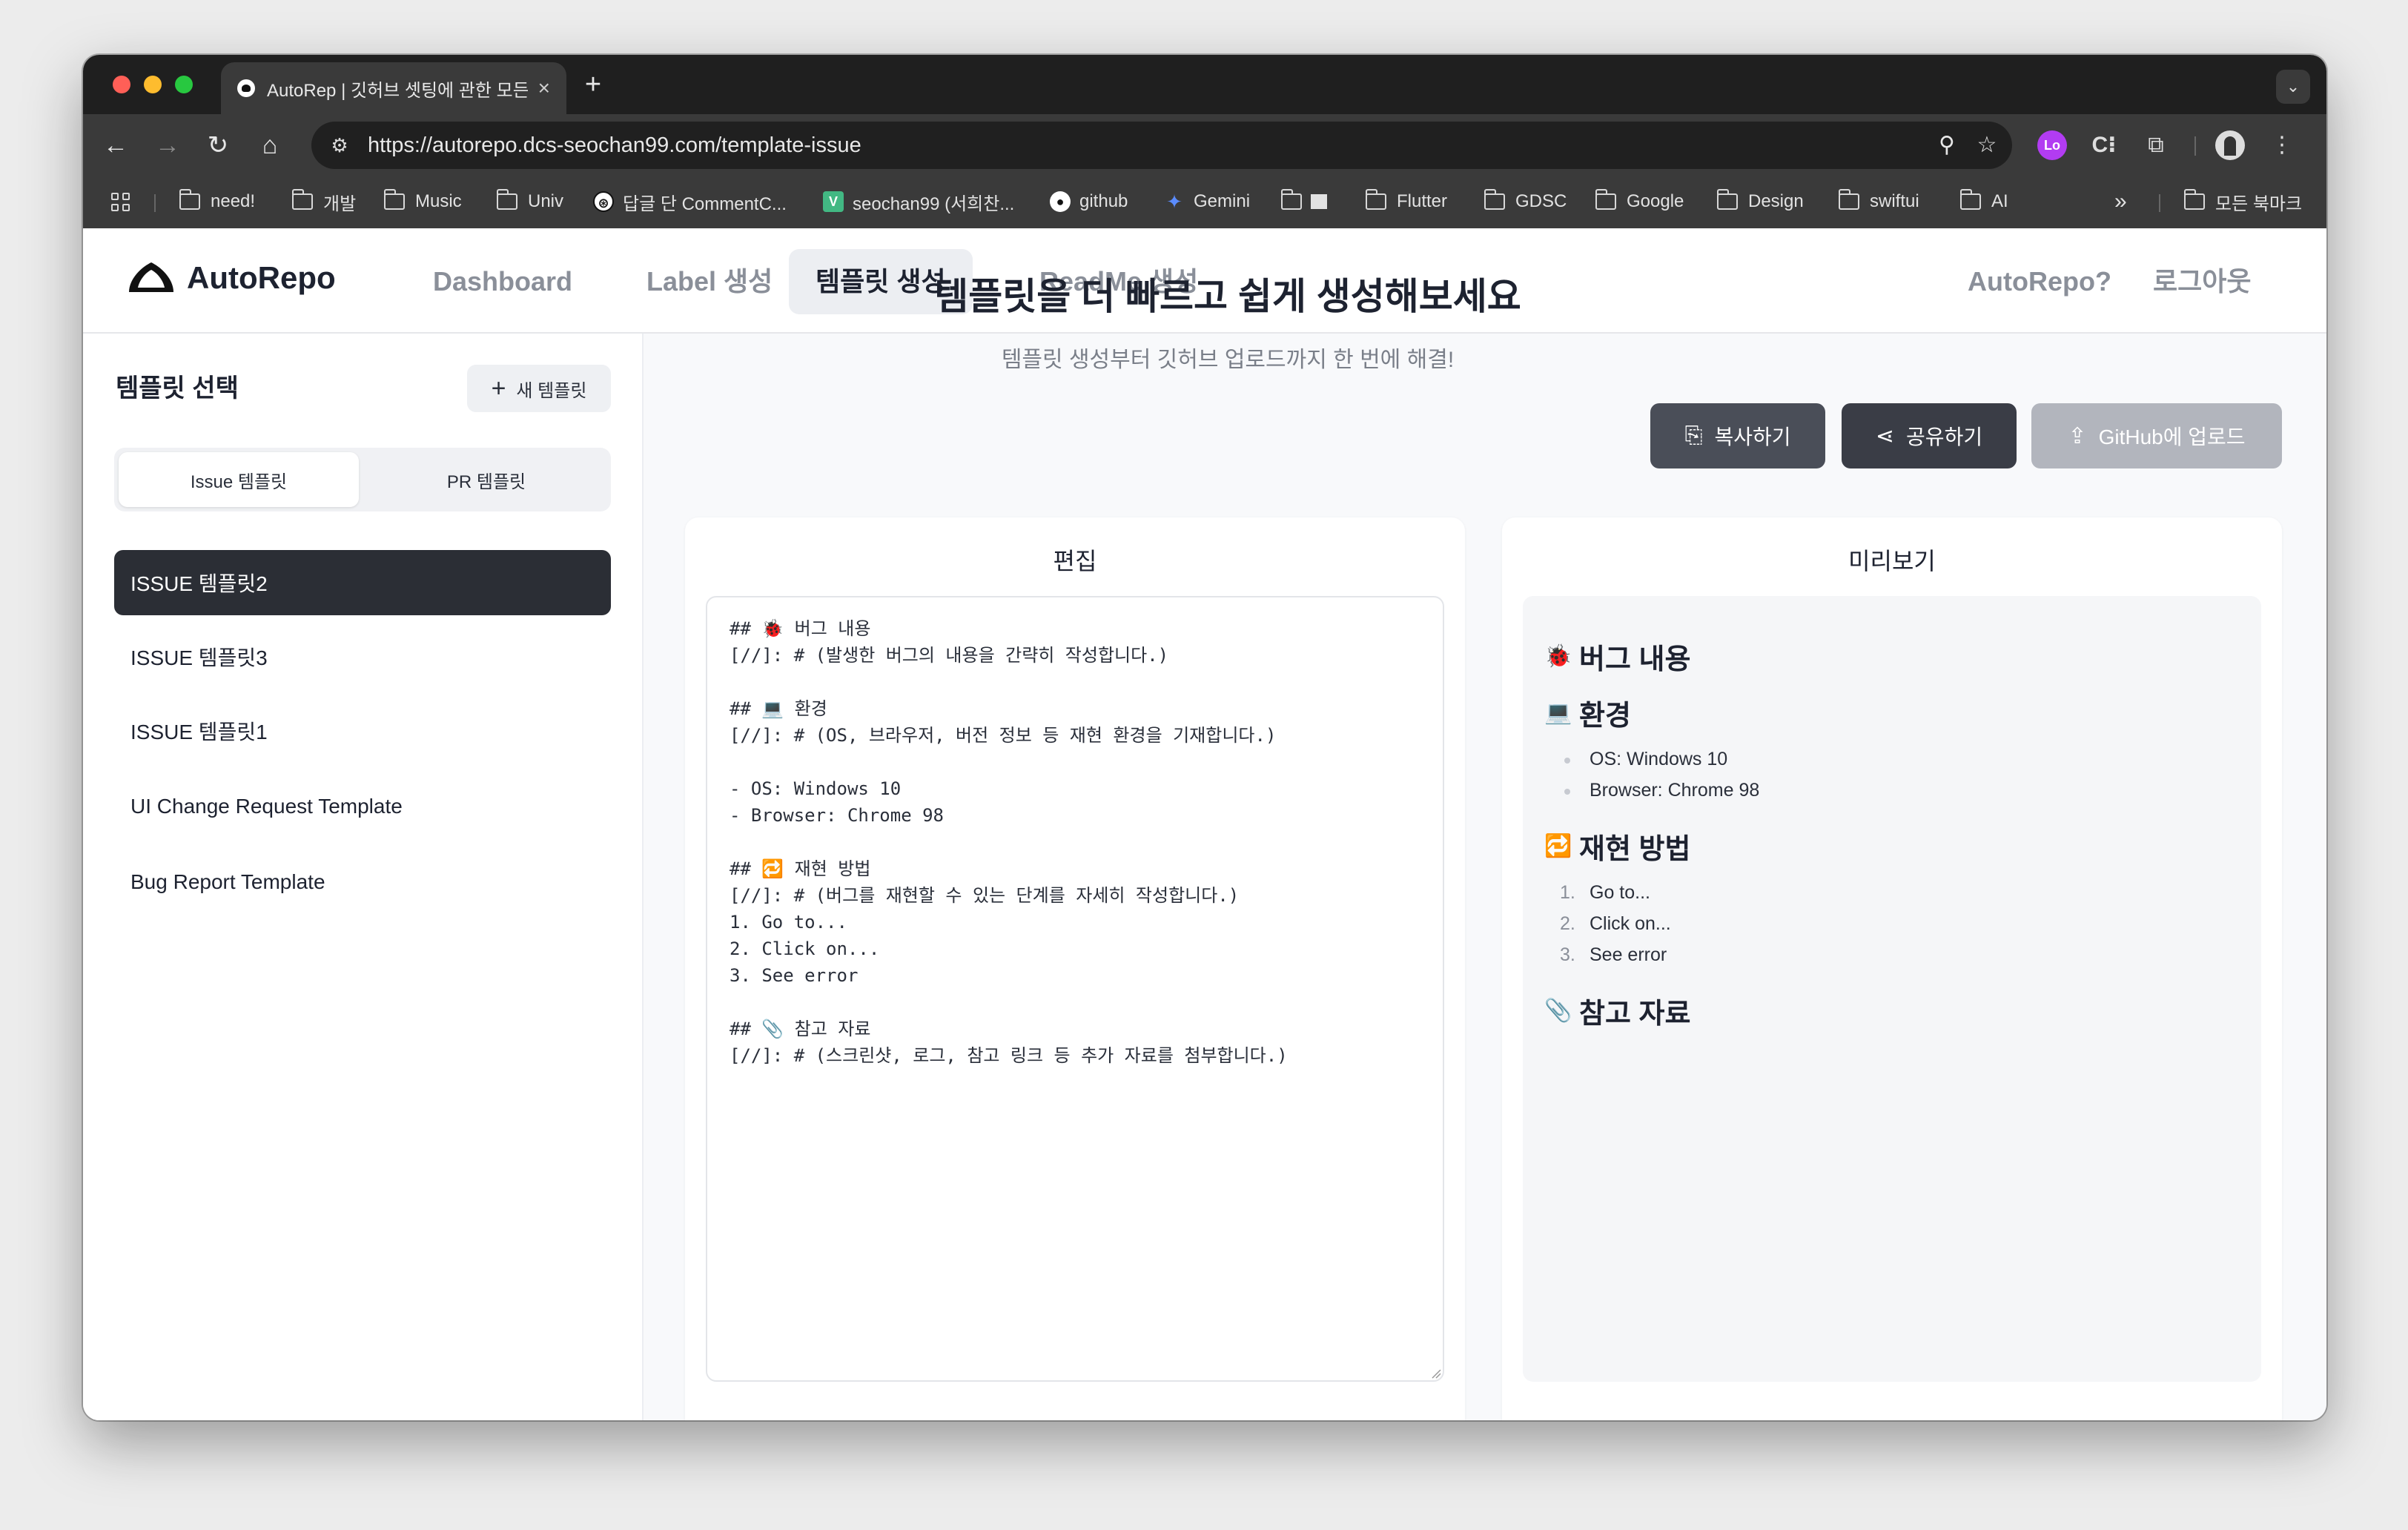 Image resolution: width=2408 pixels, height=1530 pixels. I want to click on bookmark-github: ● github, so click(1089, 202).